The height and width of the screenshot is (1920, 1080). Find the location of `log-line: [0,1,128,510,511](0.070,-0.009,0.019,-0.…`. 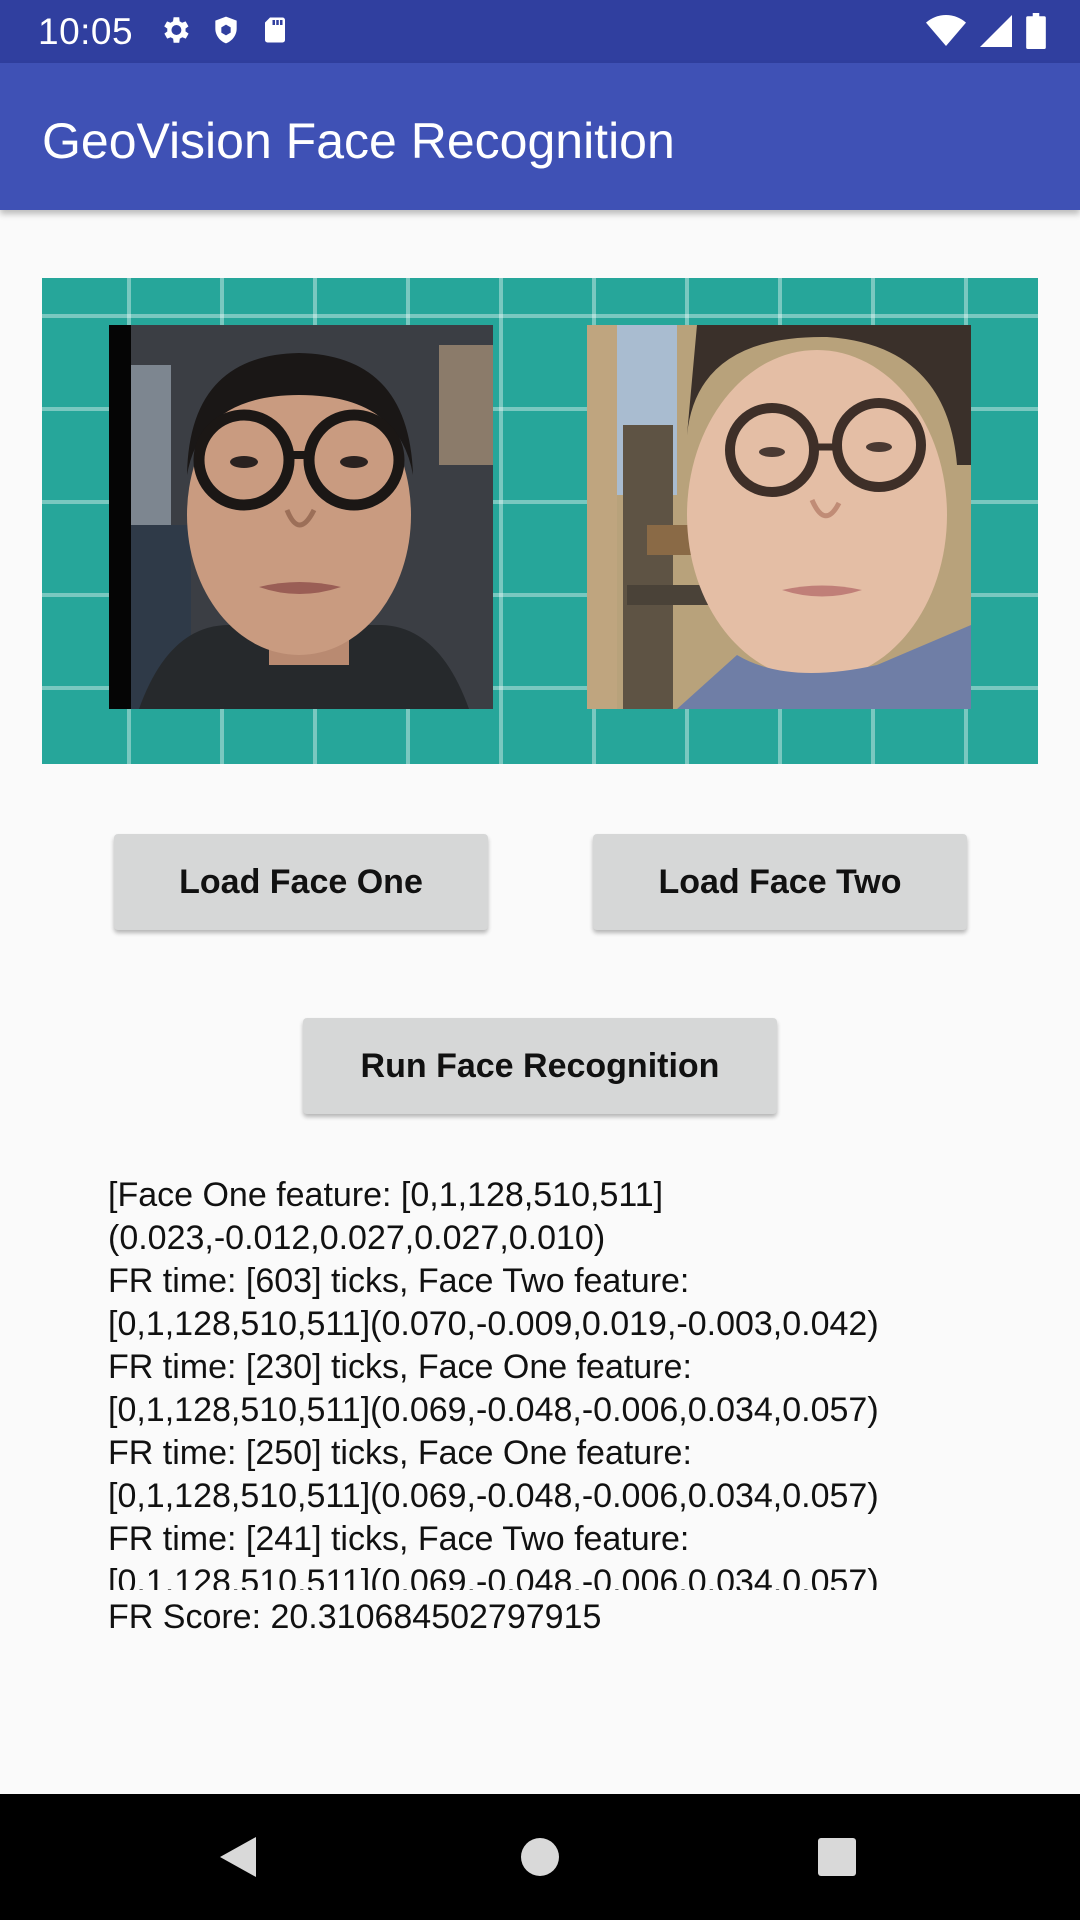

log-line: [0,1,128,510,511](0.070,-0.009,0.019,-0.… is located at coordinates (493, 1324).